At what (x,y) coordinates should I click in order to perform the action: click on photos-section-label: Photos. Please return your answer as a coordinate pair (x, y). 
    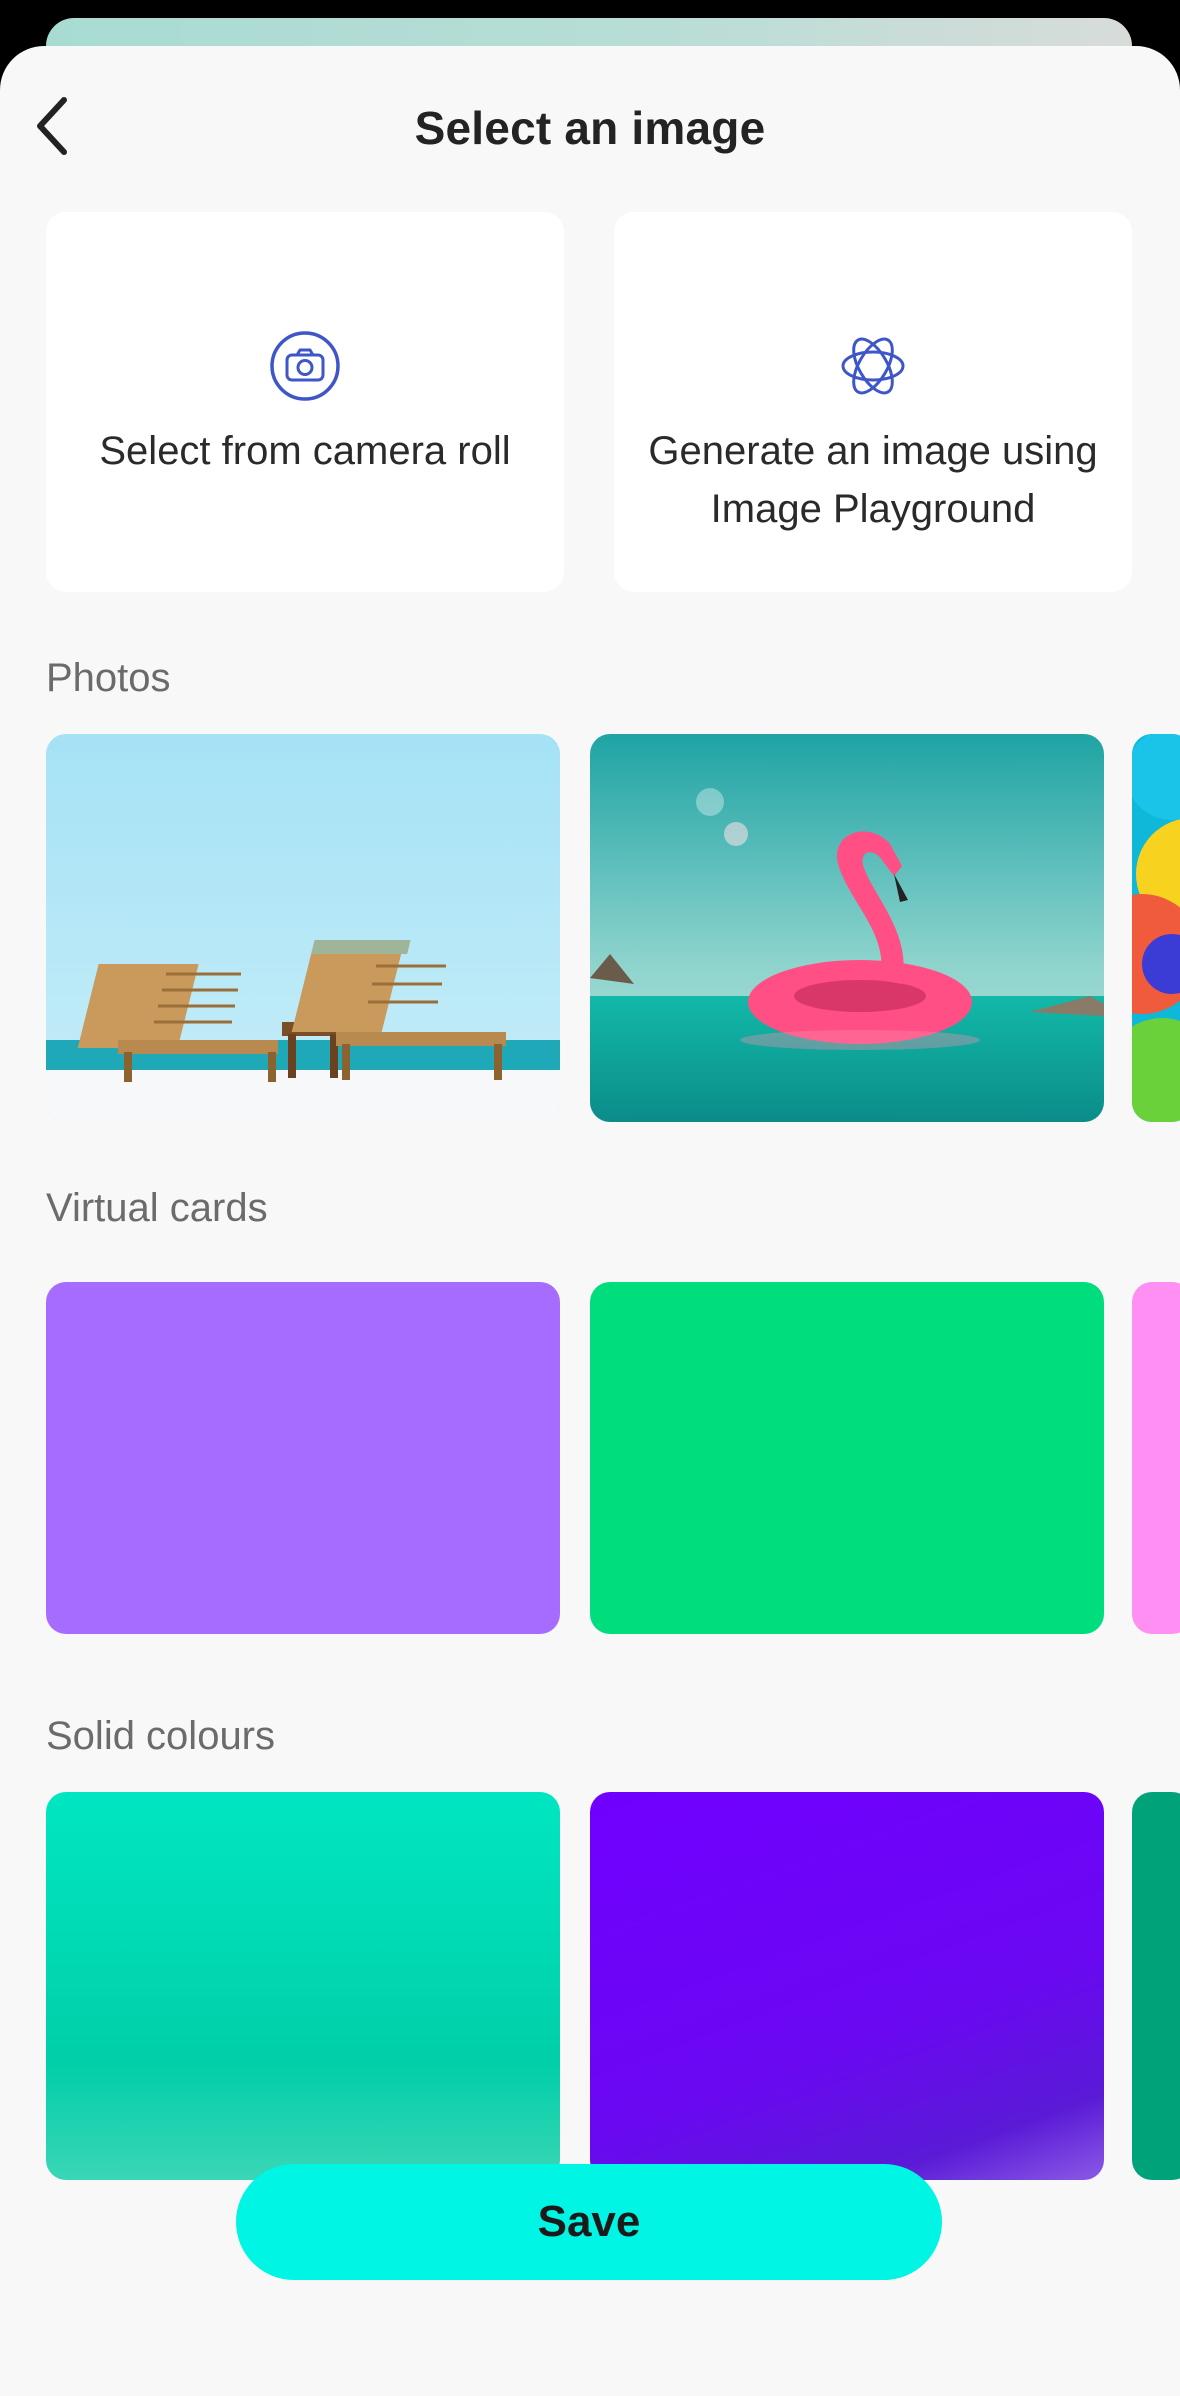
    Looking at the image, I should click on (108, 678).